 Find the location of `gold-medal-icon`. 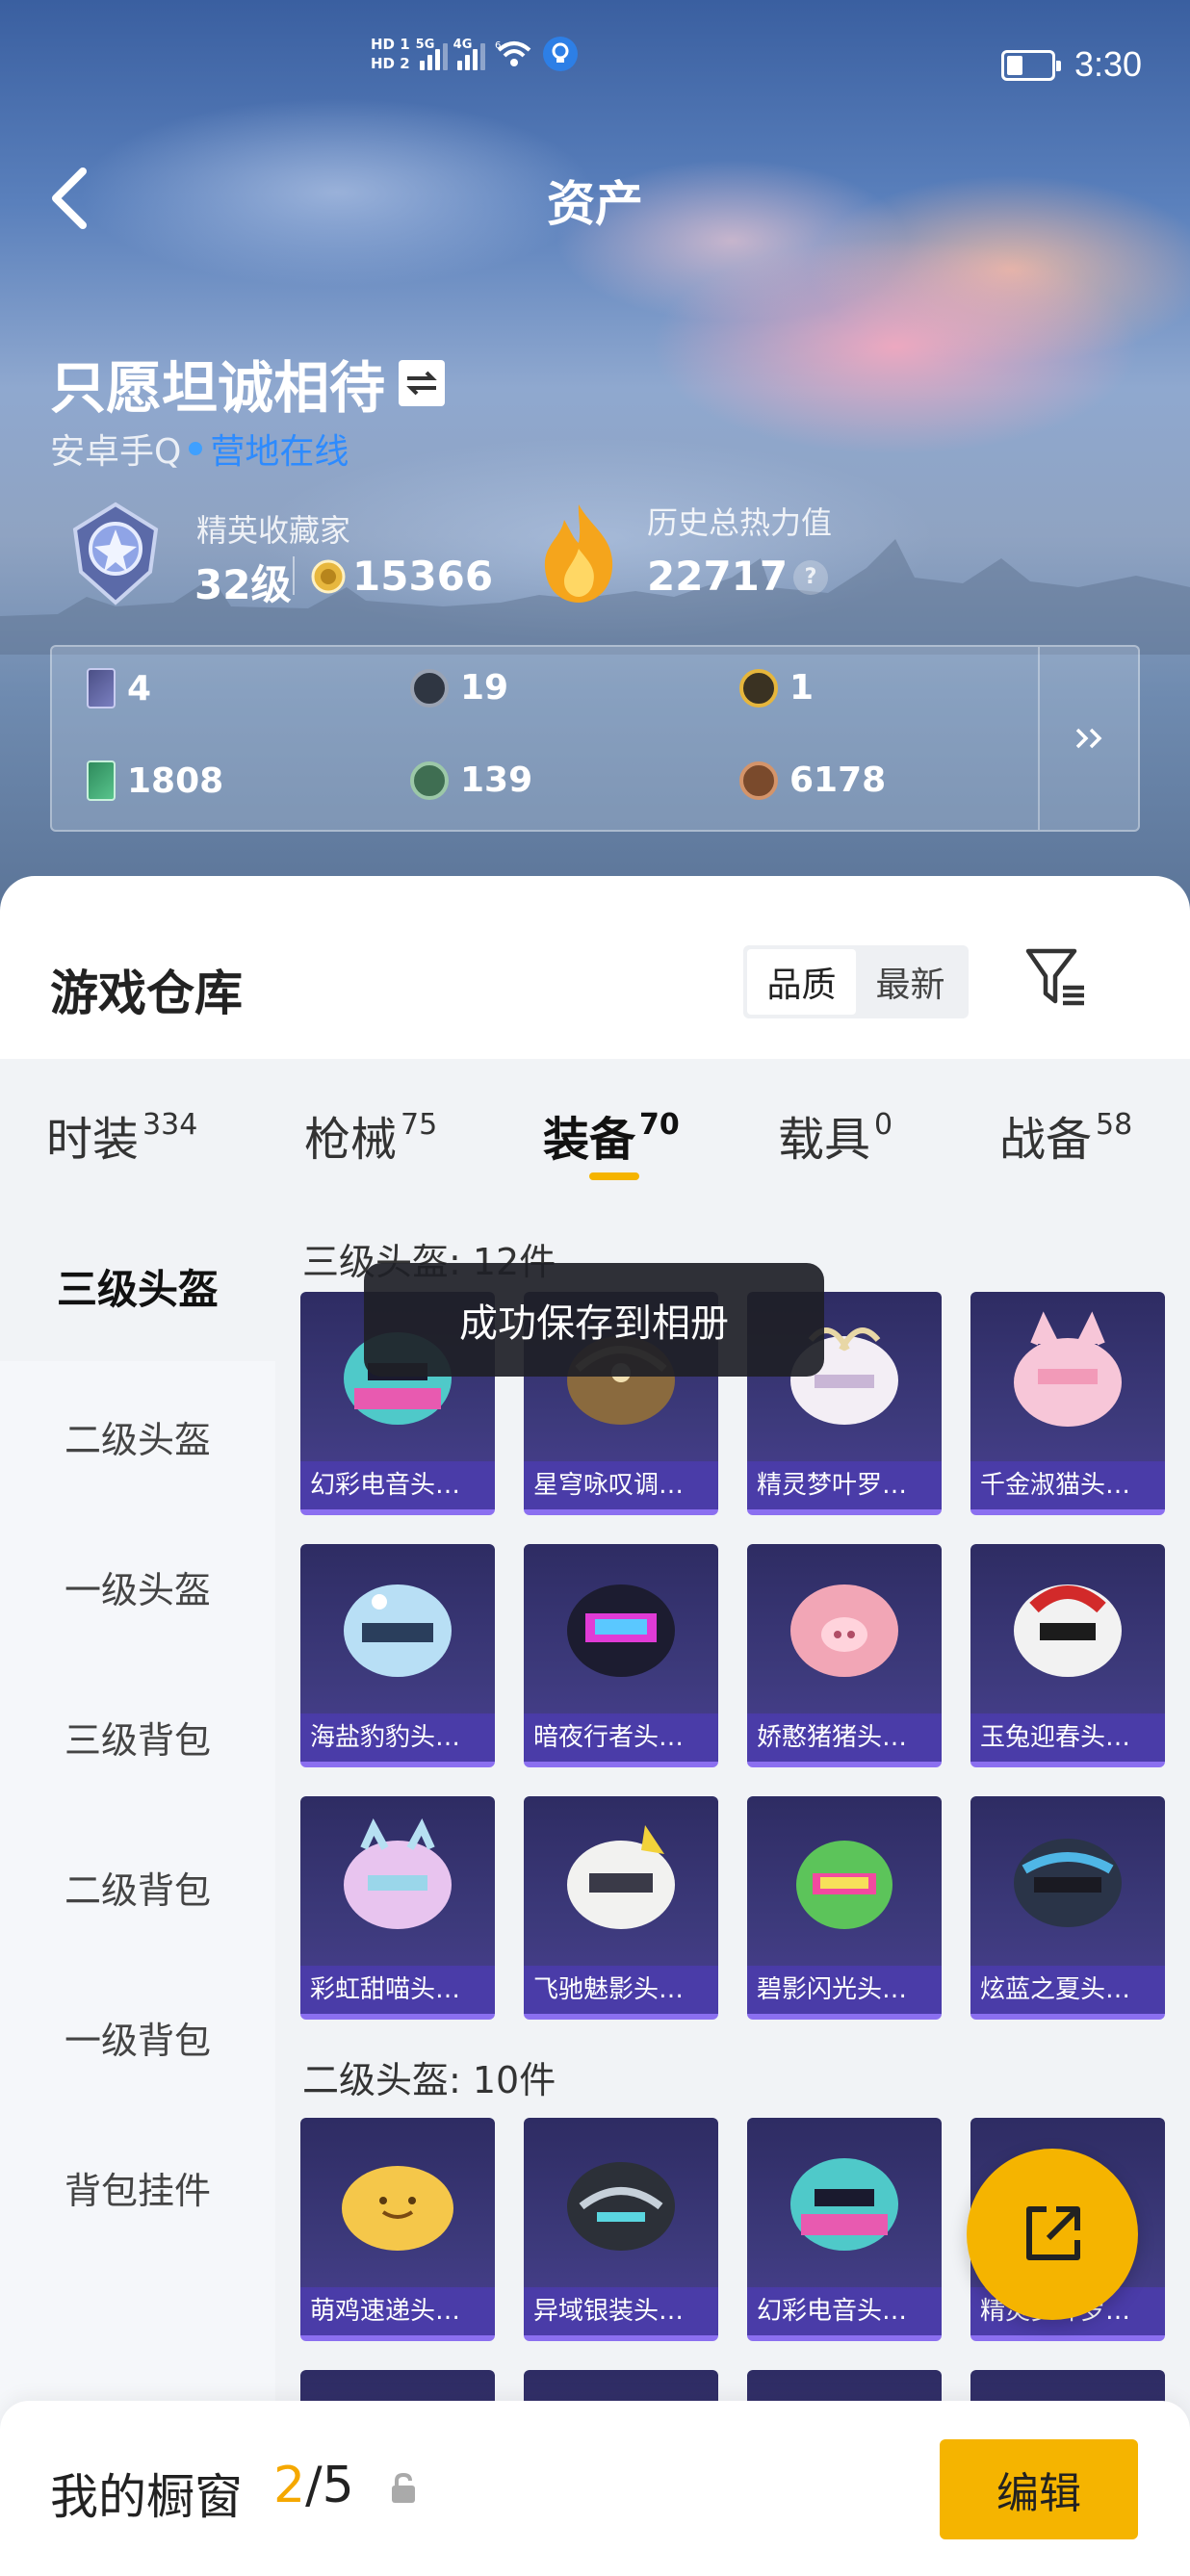

gold-medal-icon is located at coordinates (759, 688).